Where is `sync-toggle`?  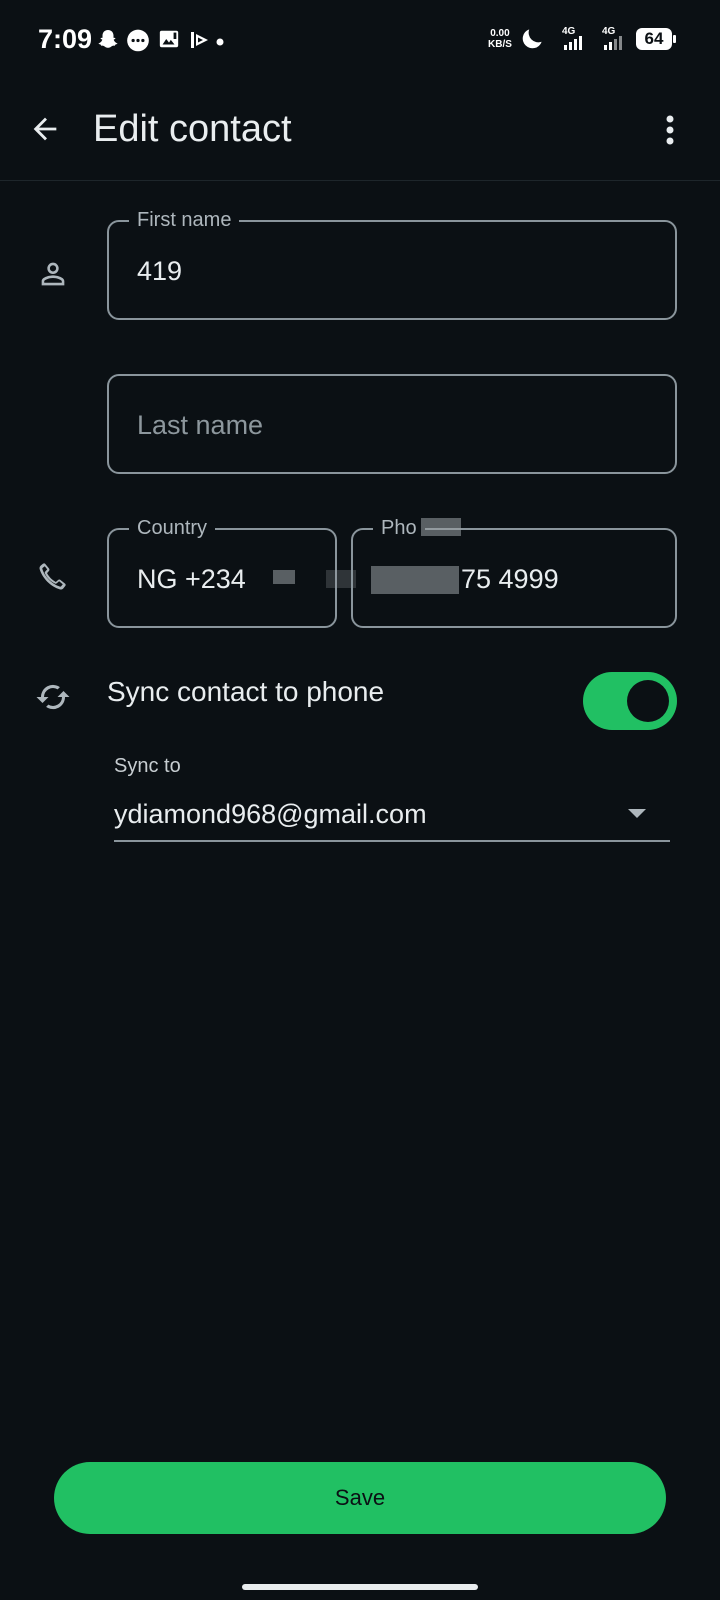 sync-toggle is located at coordinates (630, 701).